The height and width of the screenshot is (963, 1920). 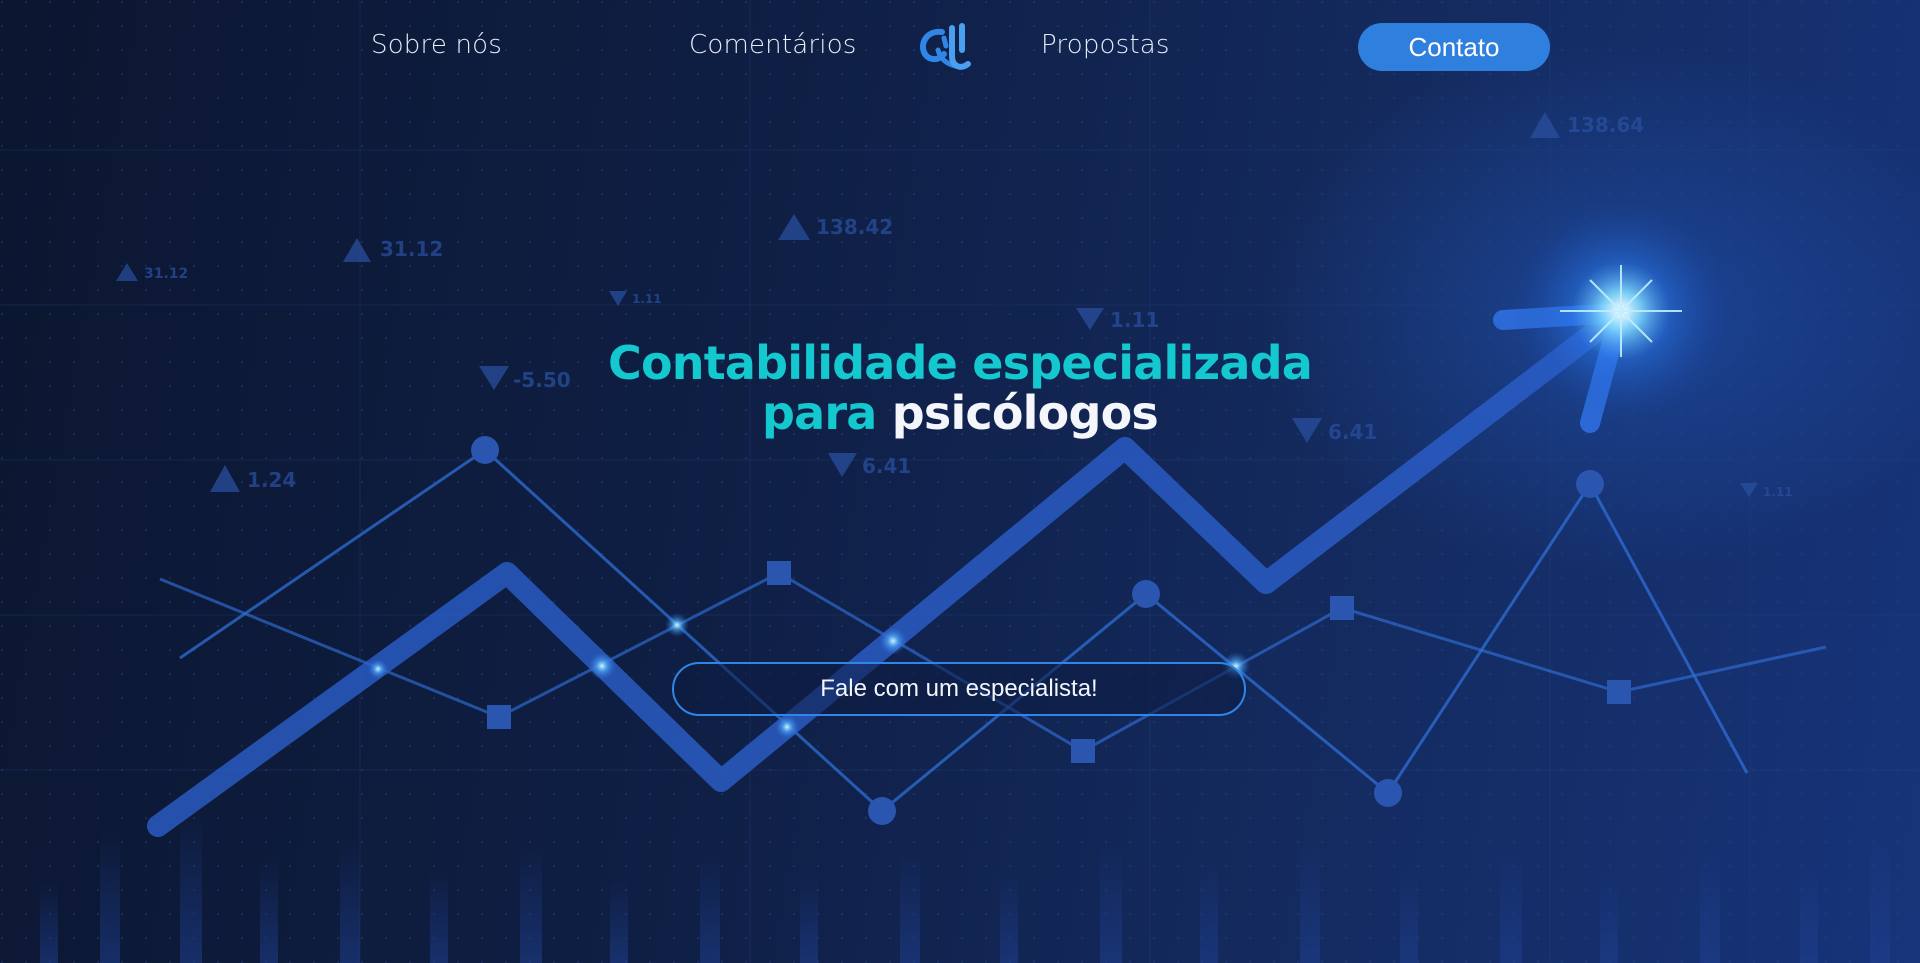 What do you see at coordinates (773, 45) in the screenshot?
I see `nav-link-comentarios: Comentários` at bounding box center [773, 45].